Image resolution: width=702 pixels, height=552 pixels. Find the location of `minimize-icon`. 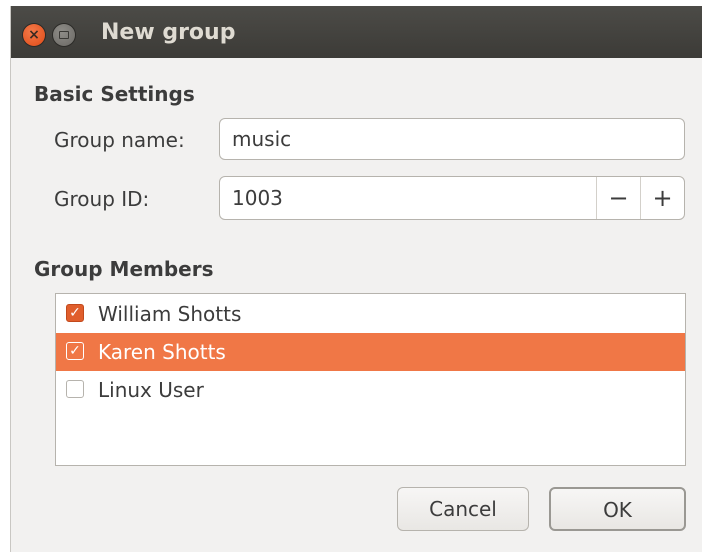

minimize-icon is located at coordinates (64, 35).